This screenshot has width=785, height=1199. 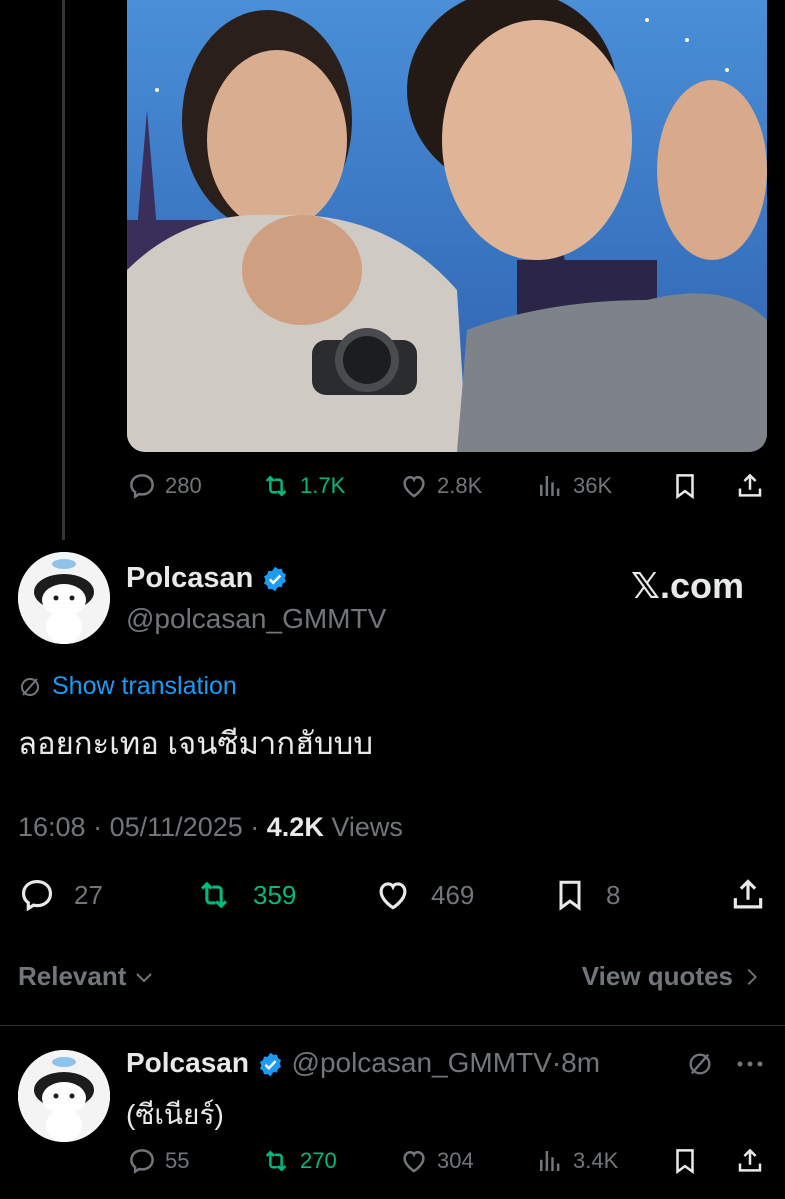 What do you see at coordinates (177, 1160) in the screenshot?
I see `reply-count: 55` at bounding box center [177, 1160].